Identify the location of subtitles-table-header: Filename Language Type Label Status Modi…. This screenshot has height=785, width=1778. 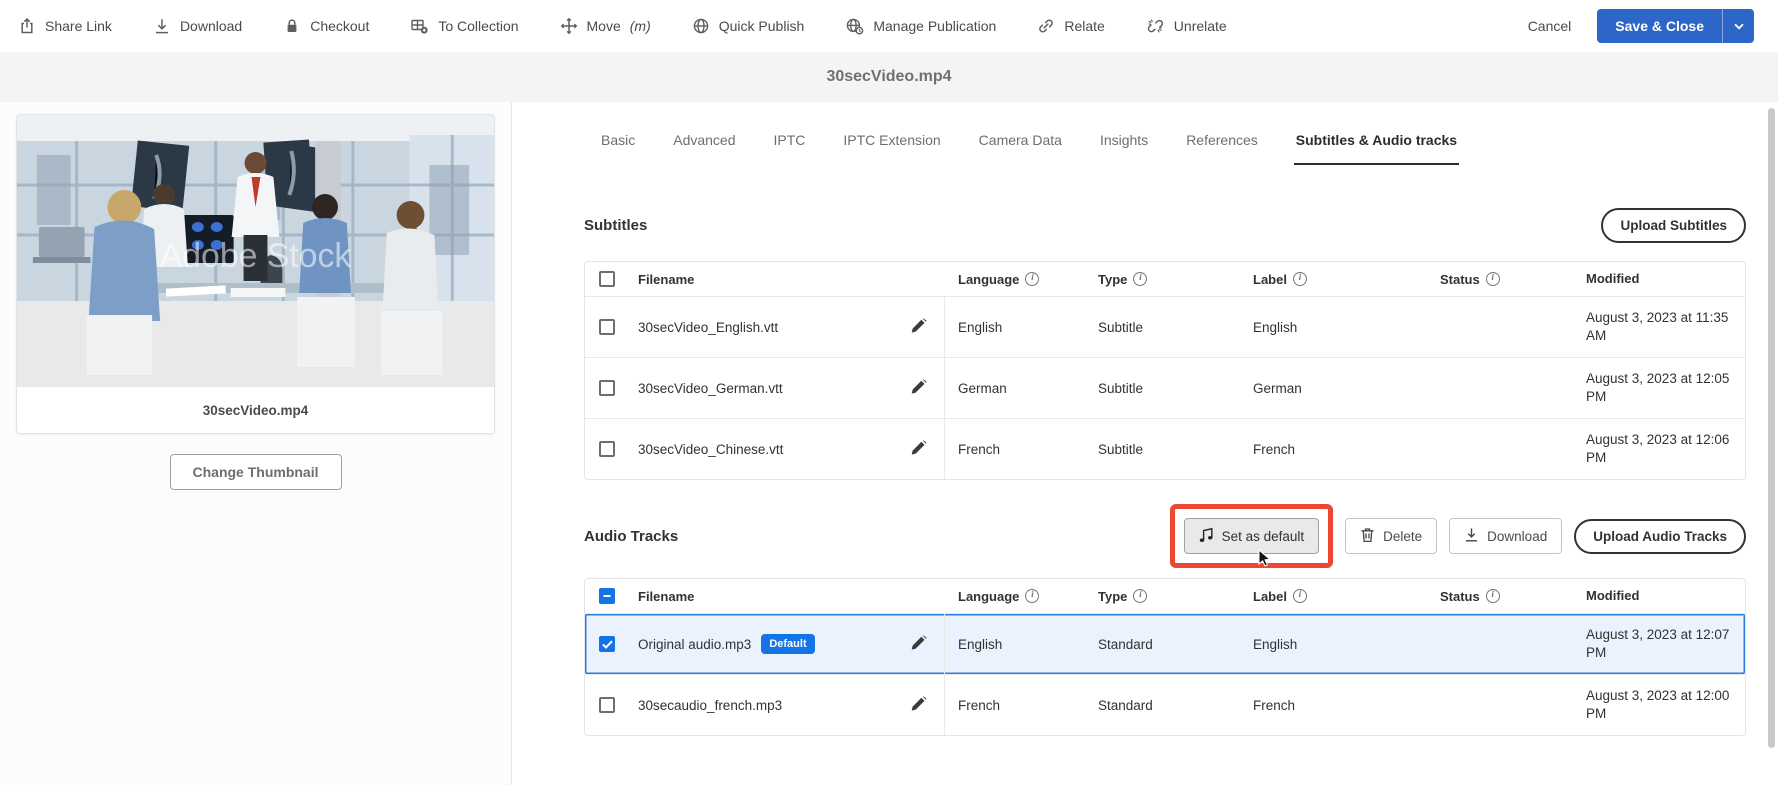
(1165, 279).